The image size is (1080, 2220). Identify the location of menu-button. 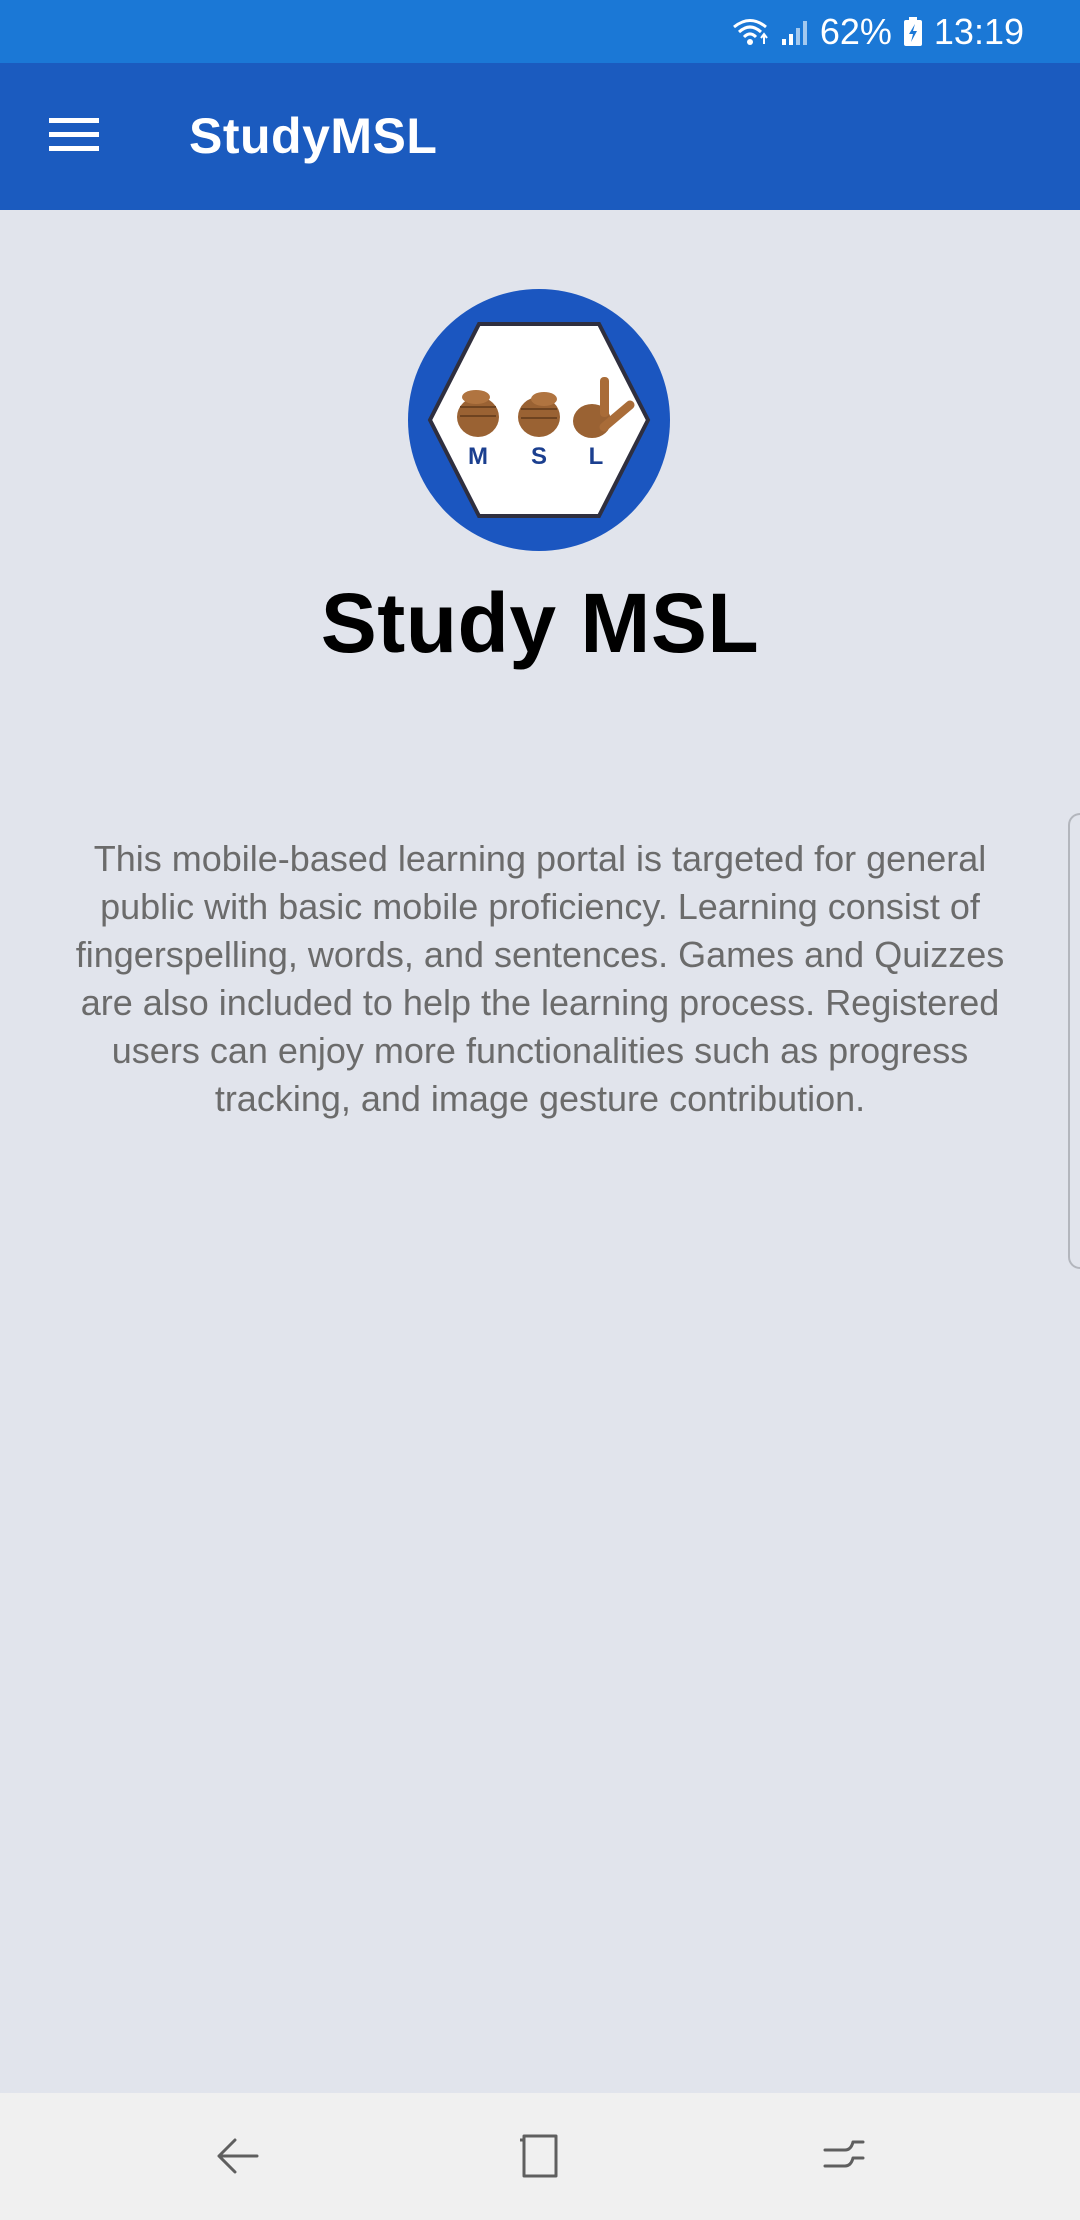
(74, 137).